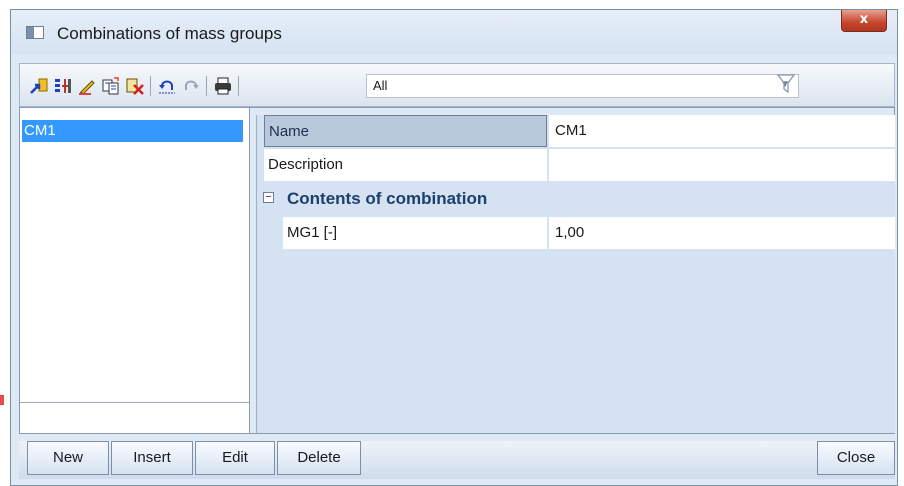 The width and height of the screenshot is (904, 486). What do you see at coordinates (235, 458) in the screenshot?
I see `edit-button: Edit` at bounding box center [235, 458].